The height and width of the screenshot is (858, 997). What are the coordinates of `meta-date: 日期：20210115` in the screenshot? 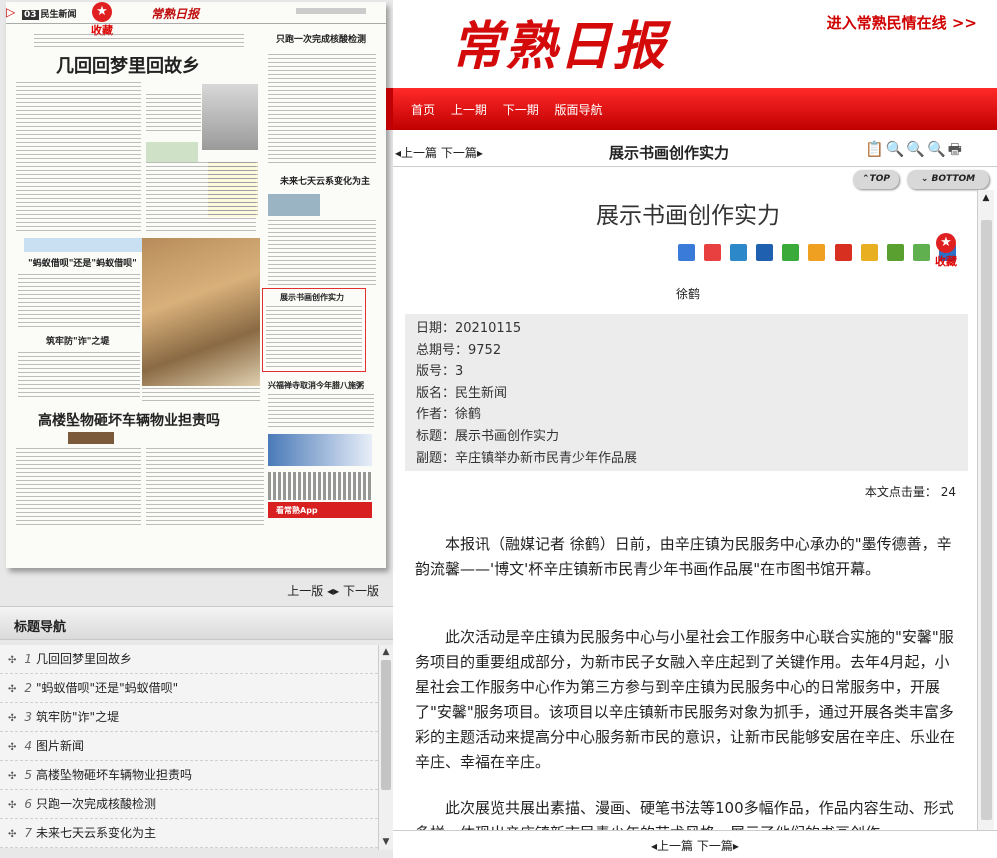 It's located at (469, 328).